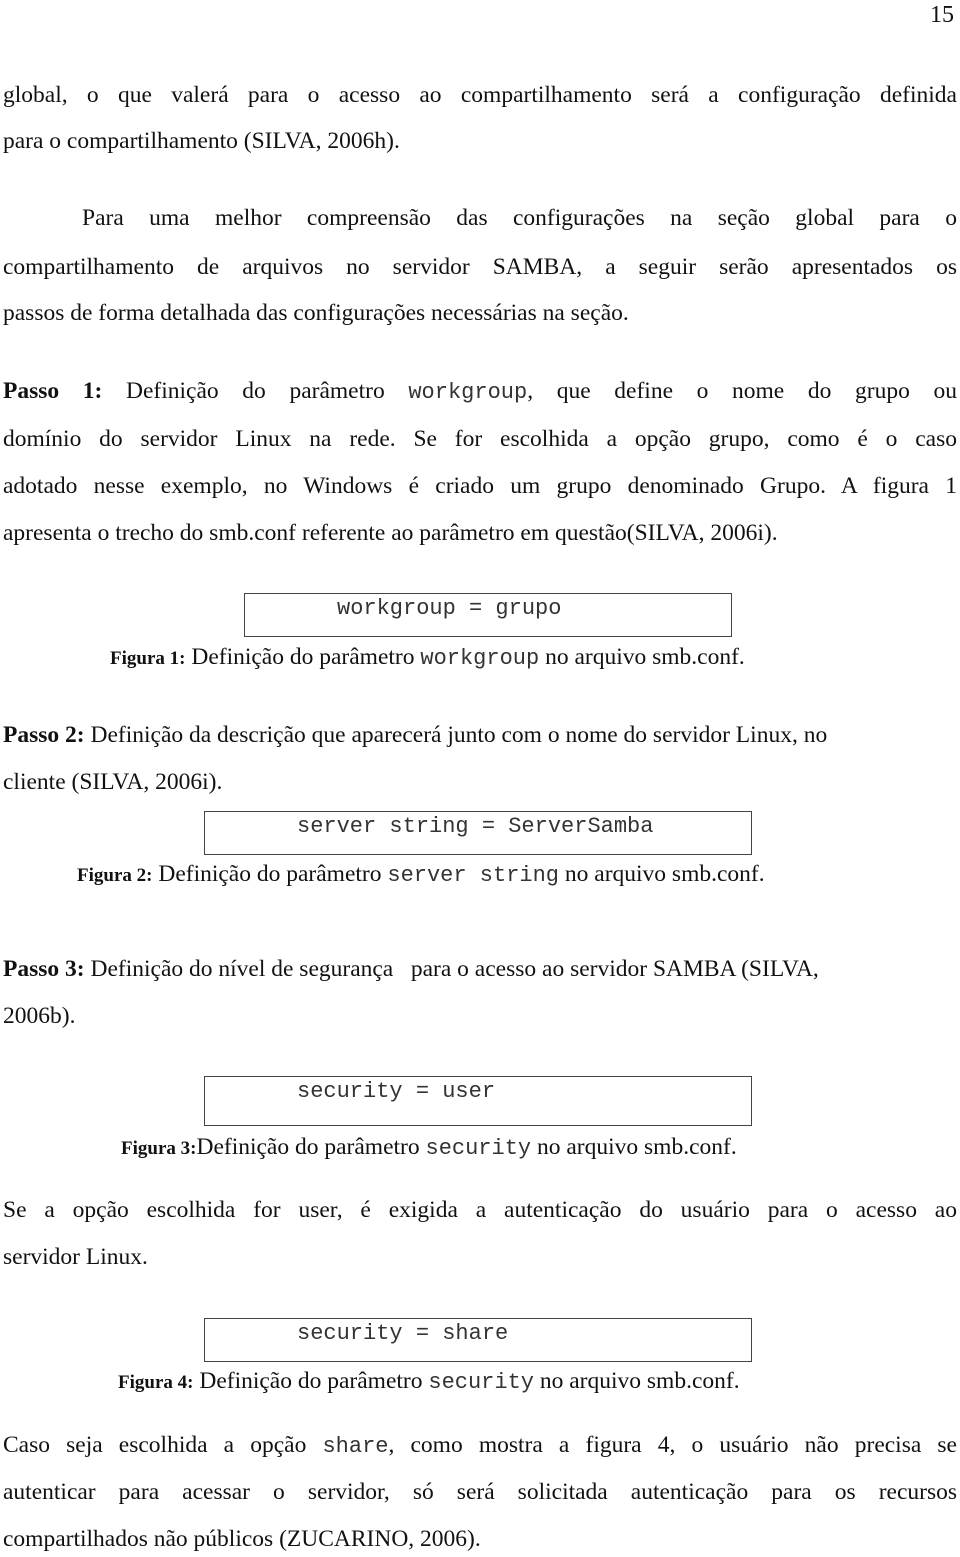 Image resolution: width=960 pixels, height=1557 pixels. Describe the element at coordinates (148, 658) in the screenshot. I see `figure-label: Figura 1:` at that location.